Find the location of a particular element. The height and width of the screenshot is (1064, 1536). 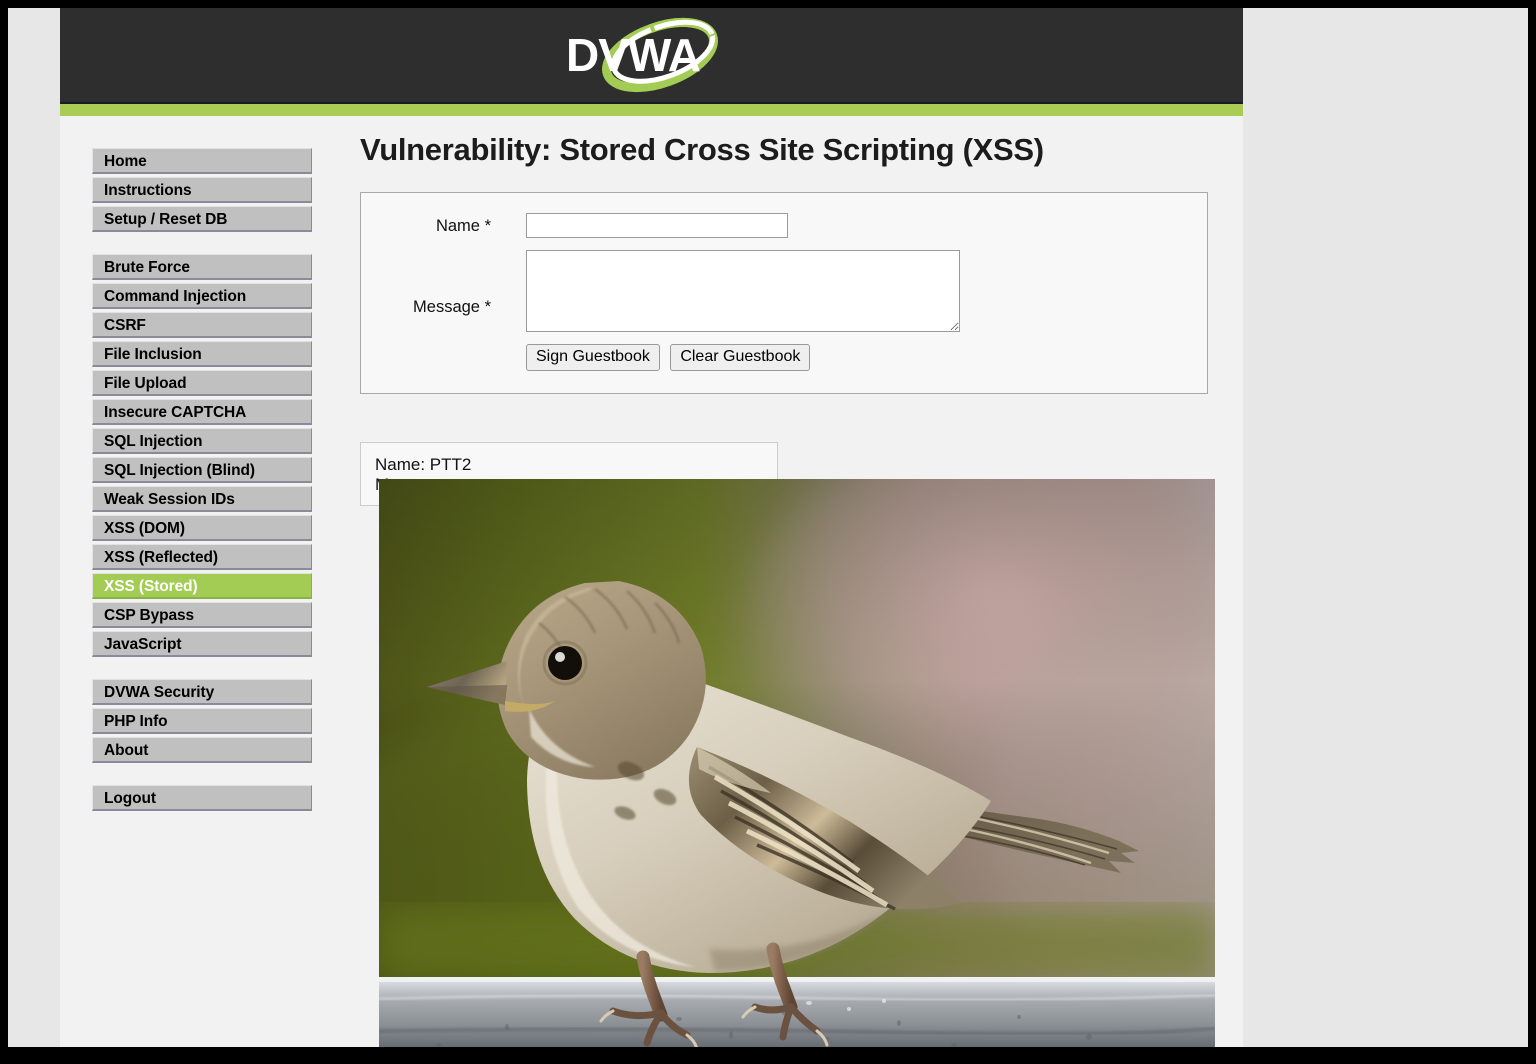

name-input is located at coordinates (657, 225).